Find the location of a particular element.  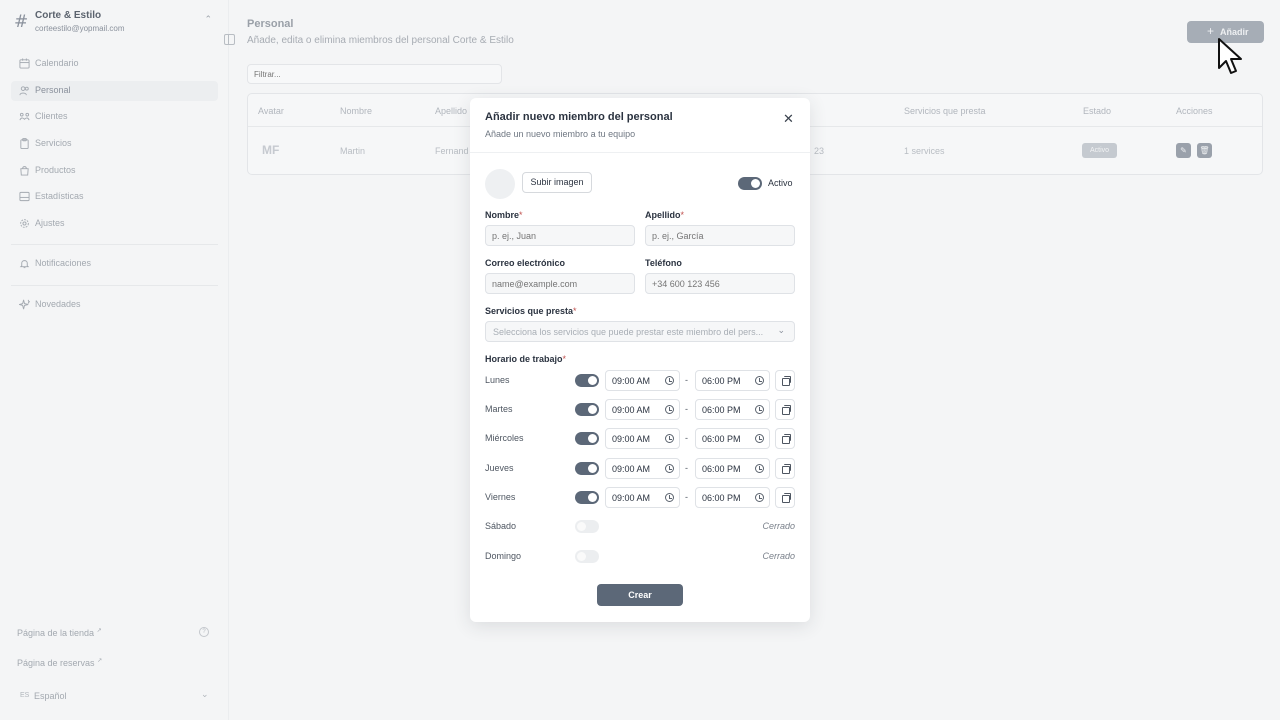

sidebar-item-clientes: Clientes is located at coordinates (114, 117).